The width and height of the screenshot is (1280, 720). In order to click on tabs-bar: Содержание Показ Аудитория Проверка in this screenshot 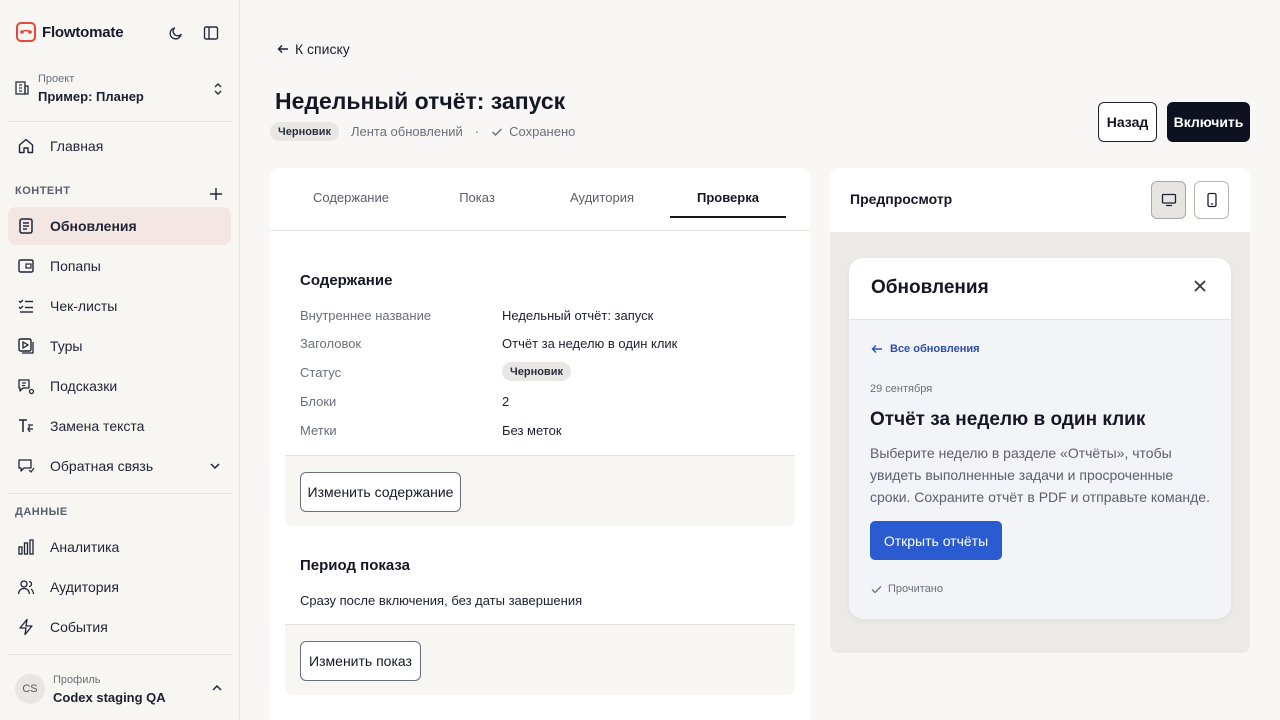, I will do `click(540, 199)`.